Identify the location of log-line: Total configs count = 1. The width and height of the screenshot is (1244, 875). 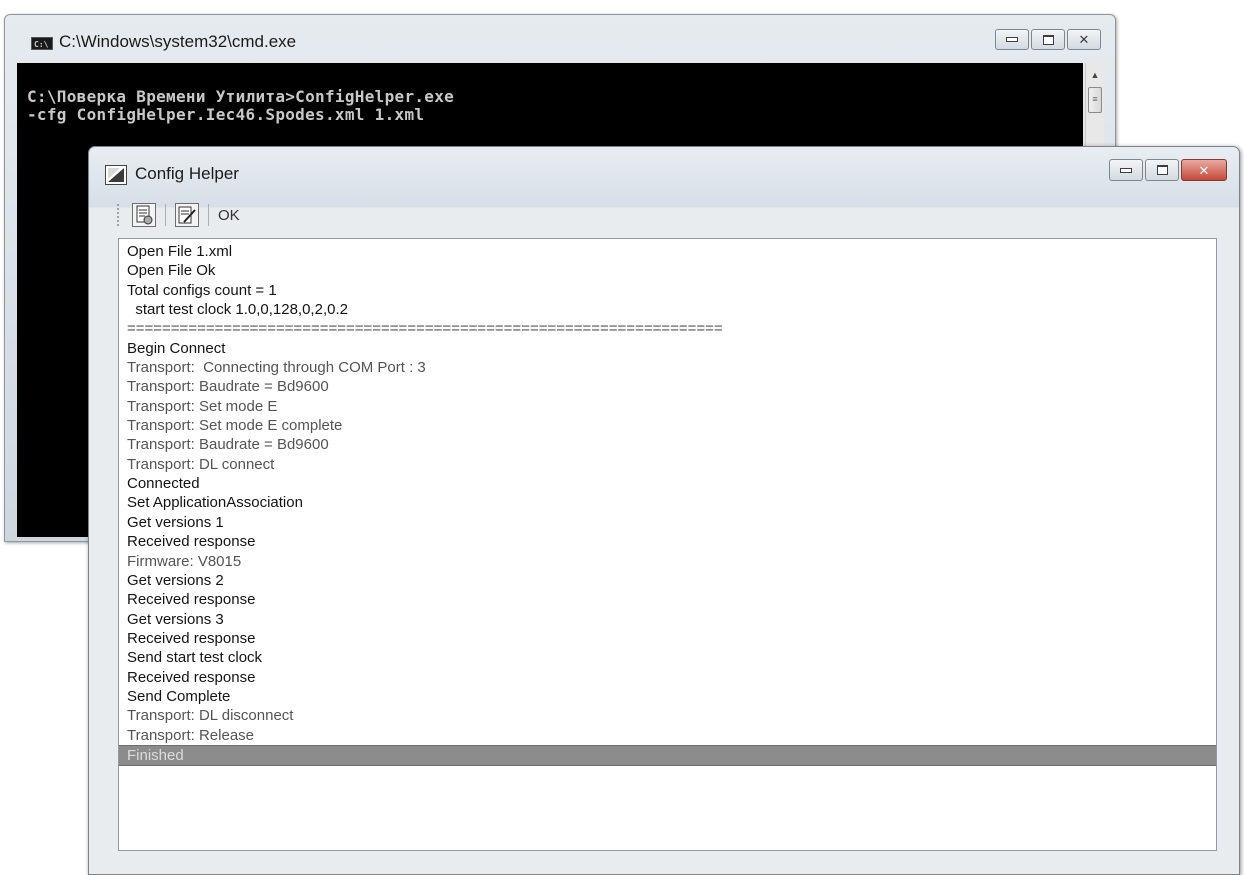
(667, 290).